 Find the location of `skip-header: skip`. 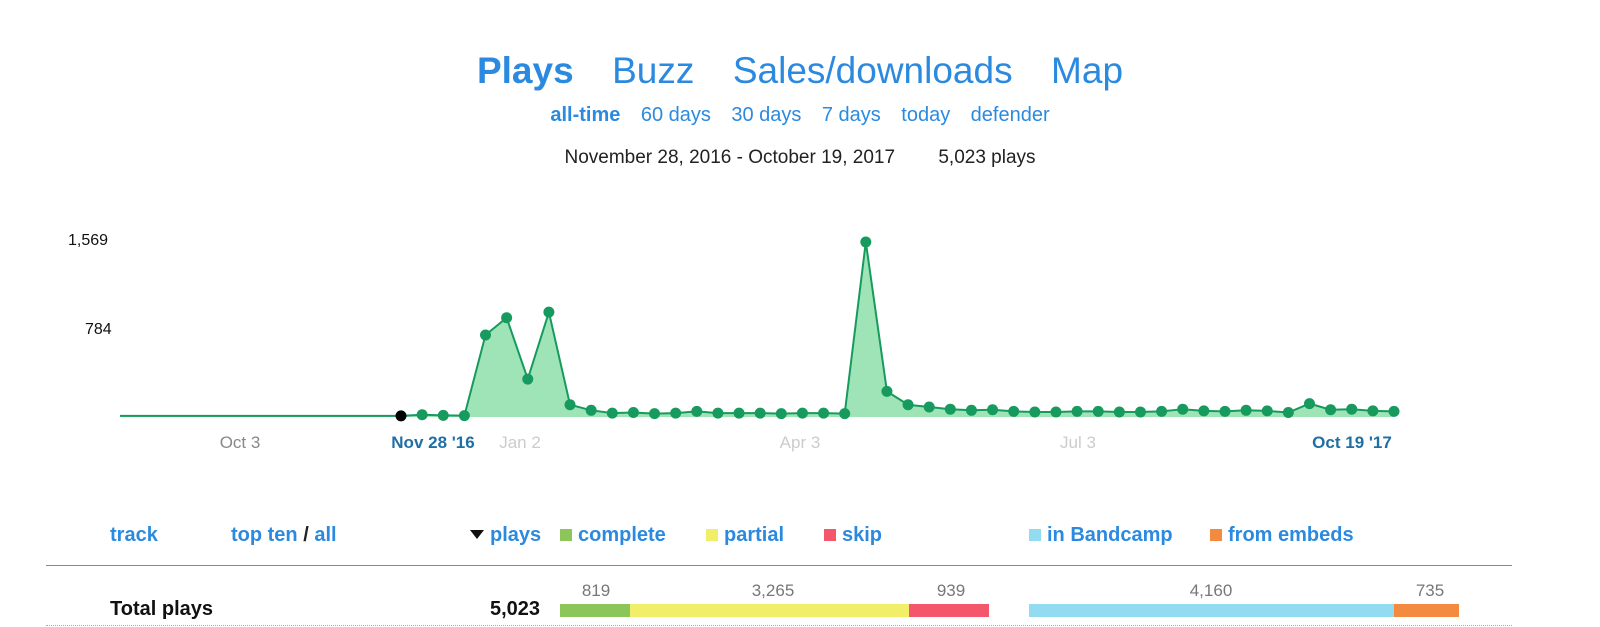

skip-header: skip is located at coordinates (853, 535).